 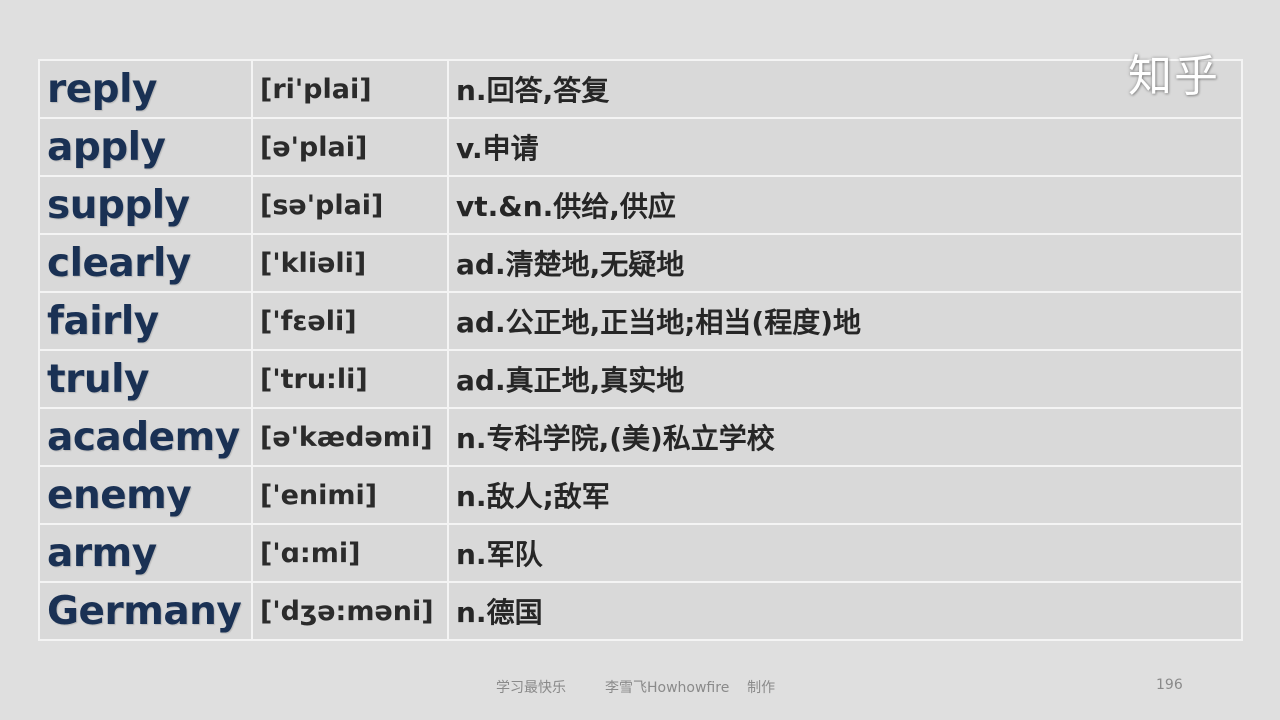 I want to click on phonetic: [ə'plai], so click(x=314, y=147).